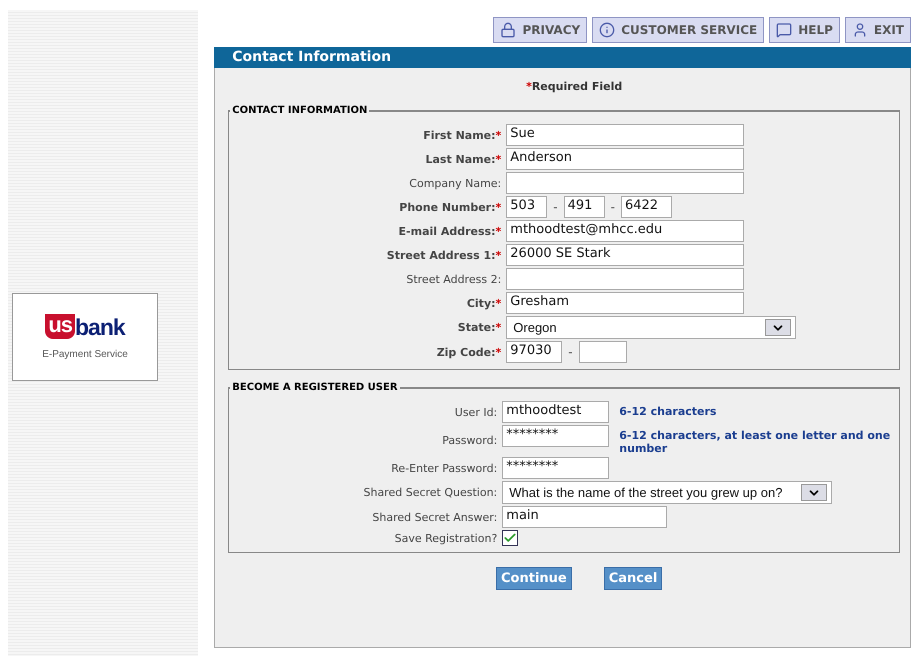 Image resolution: width=911 pixels, height=656 pixels. What do you see at coordinates (668, 411) in the screenshot?
I see `hint-text: 6-12 characters` at bounding box center [668, 411].